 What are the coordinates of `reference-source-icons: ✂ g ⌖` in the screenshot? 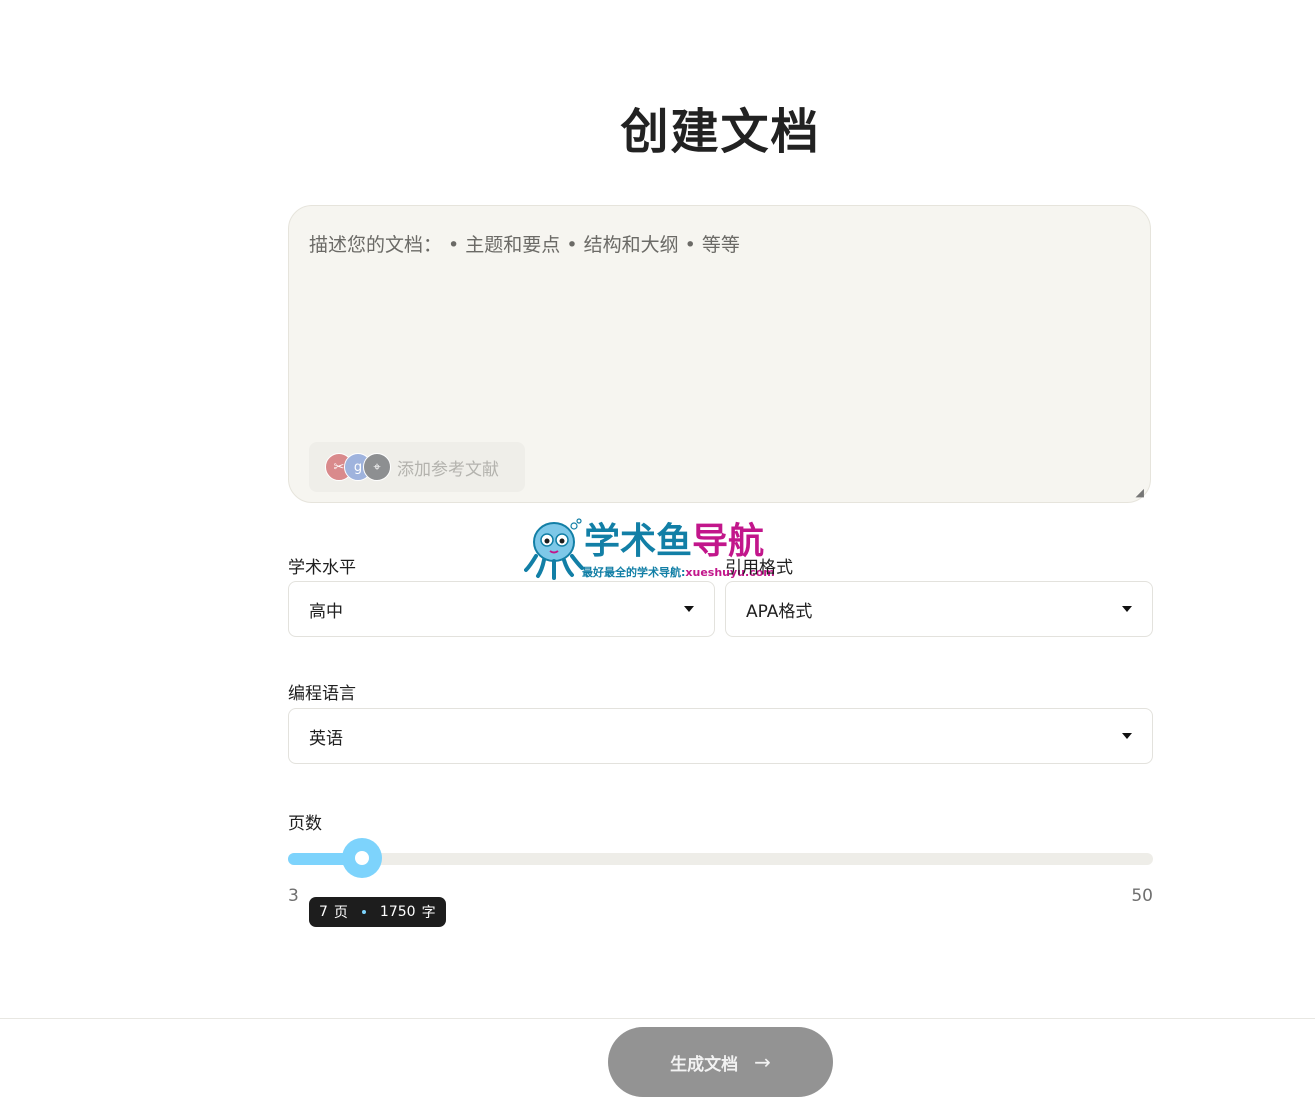 It's located at (361, 467).